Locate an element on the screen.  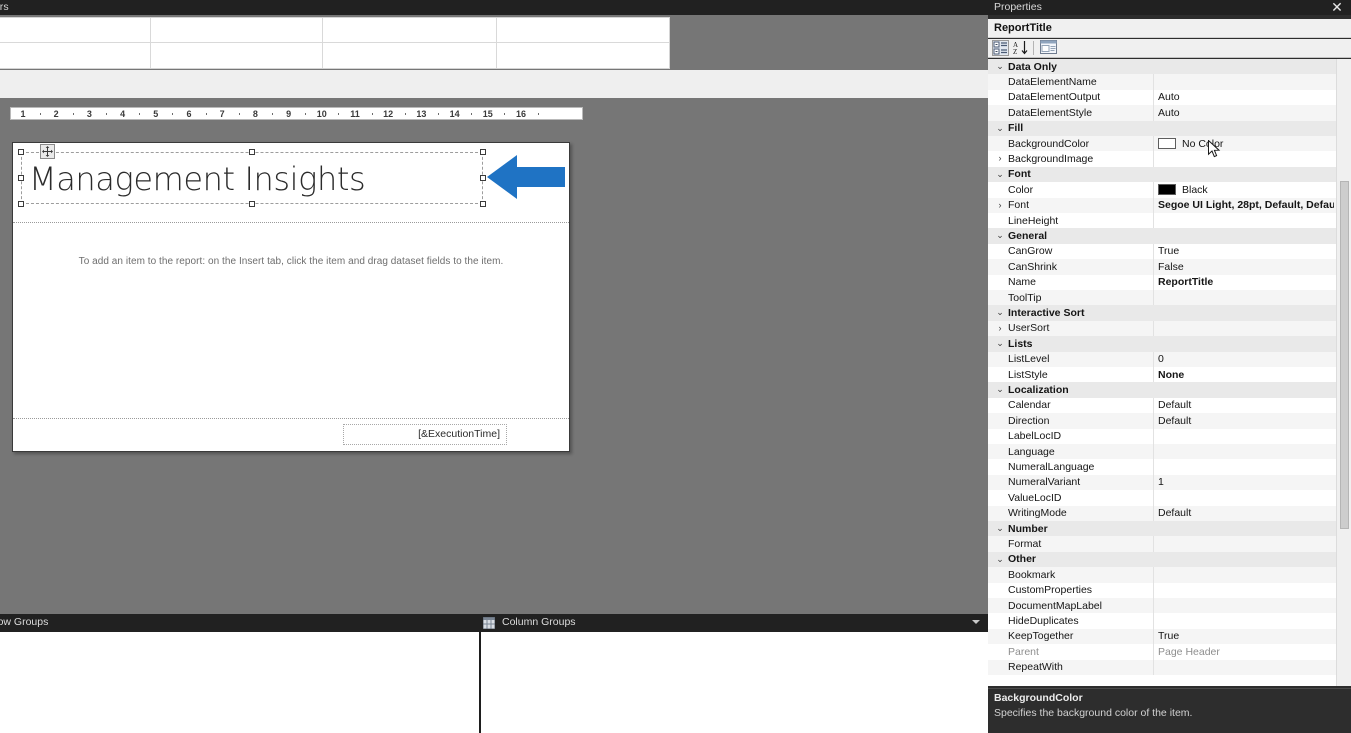
property-row: WritingMode Default is located at coordinates (1162, 513).